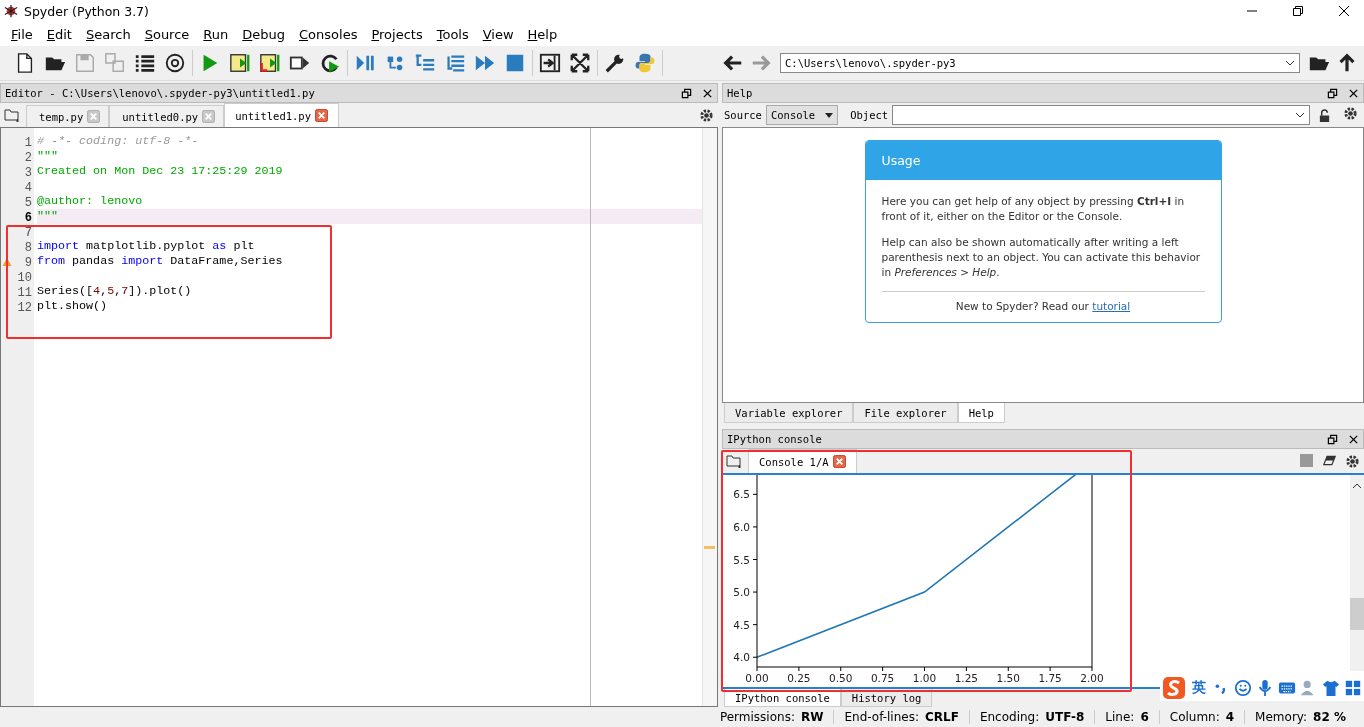  What do you see at coordinates (1033, 209) in the screenshot?
I see `help-paragraph: Here you can get help of any object by pressing Ctrl+I in front of it, either on the Editor or the Console.` at bounding box center [1033, 209].